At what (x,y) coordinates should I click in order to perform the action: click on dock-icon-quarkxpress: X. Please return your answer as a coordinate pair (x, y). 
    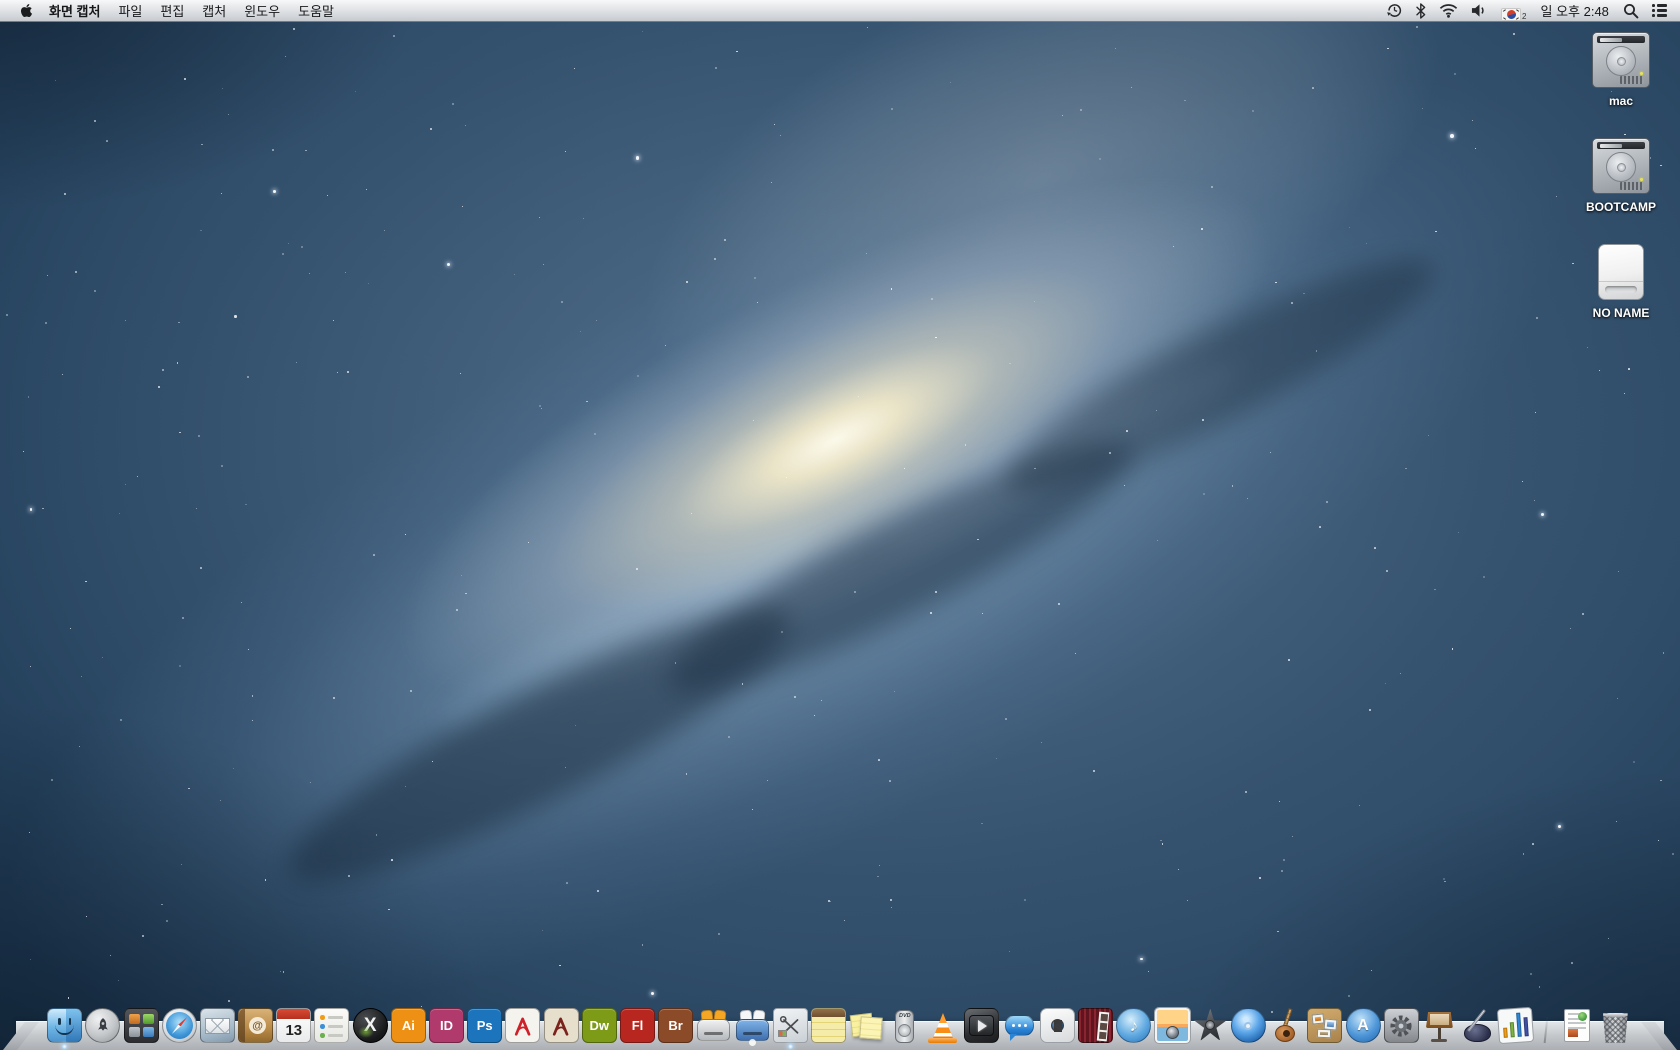
    Looking at the image, I should click on (370, 1025).